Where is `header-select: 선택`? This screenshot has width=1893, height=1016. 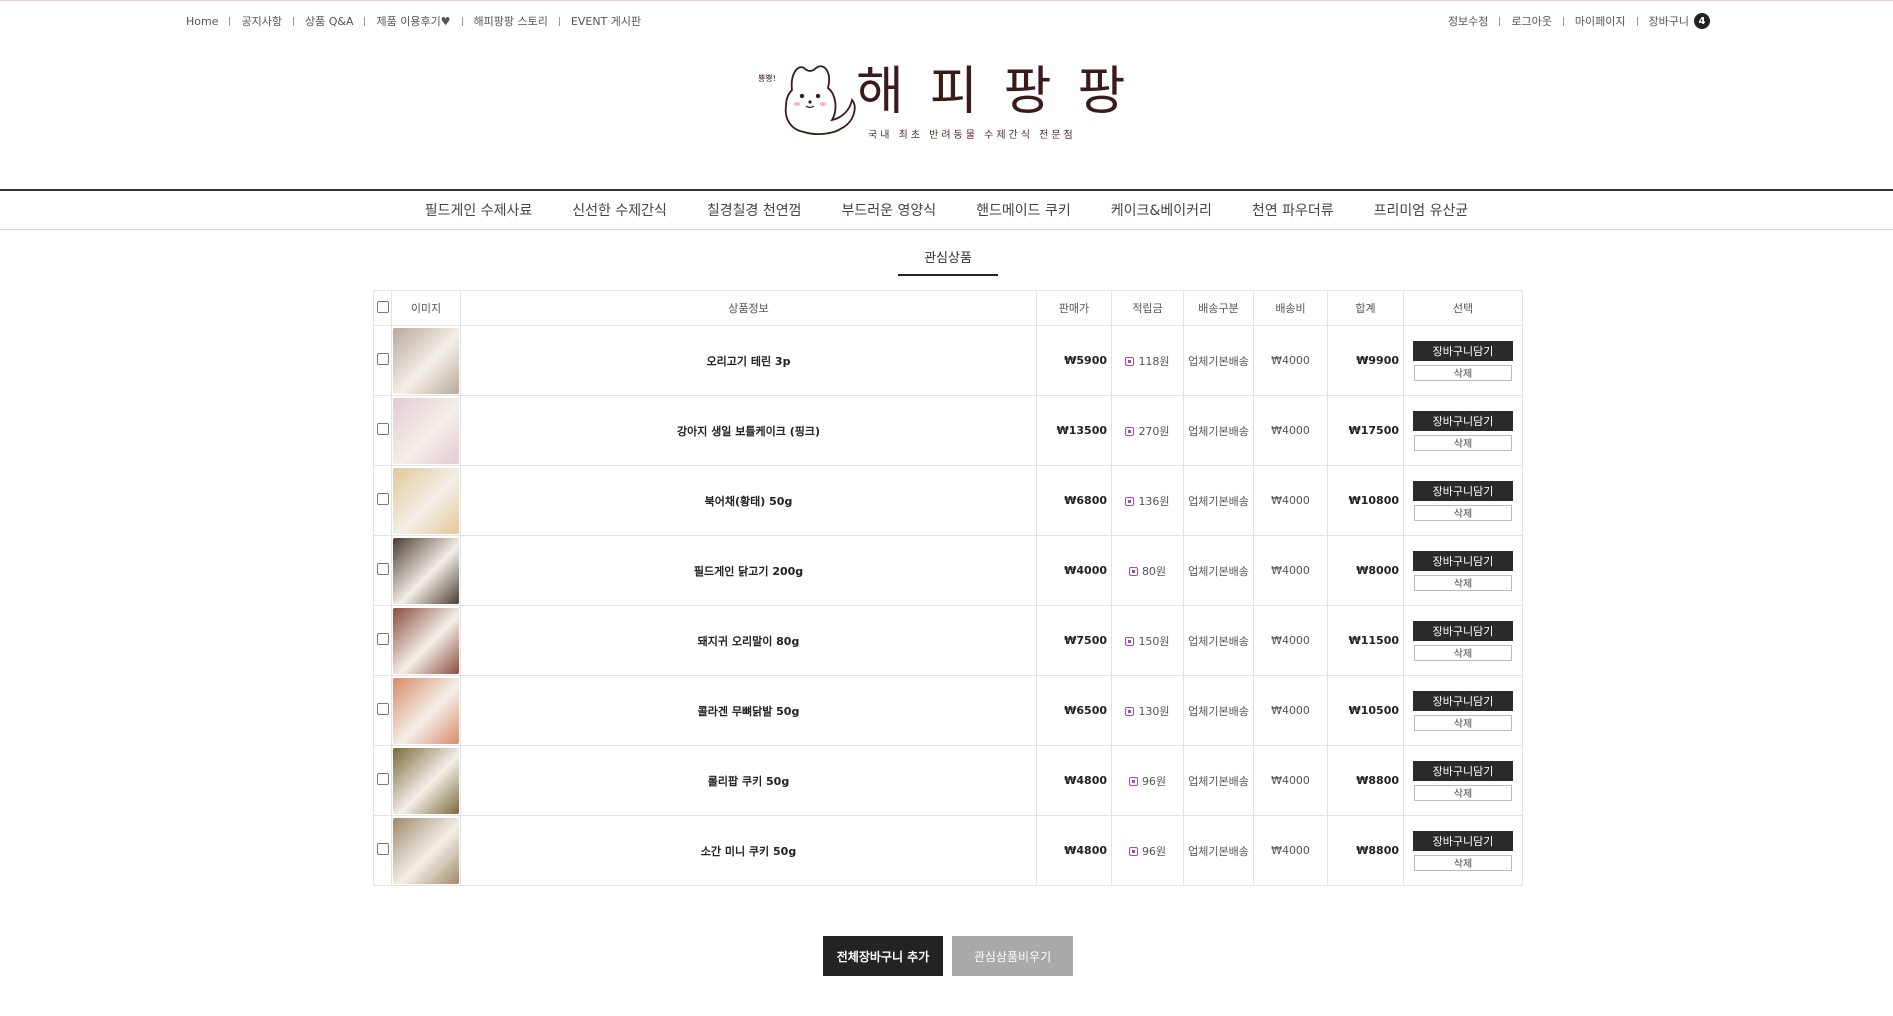 header-select: 선택 is located at coordinates (1463, 308).